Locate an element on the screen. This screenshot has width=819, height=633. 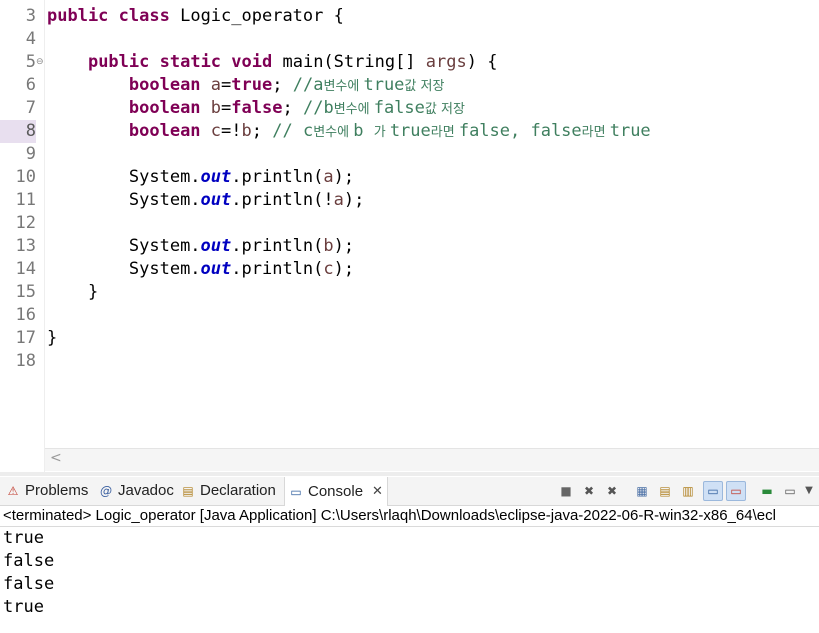
code-line: System.out.println(a); is located at coordinates (200, 177).